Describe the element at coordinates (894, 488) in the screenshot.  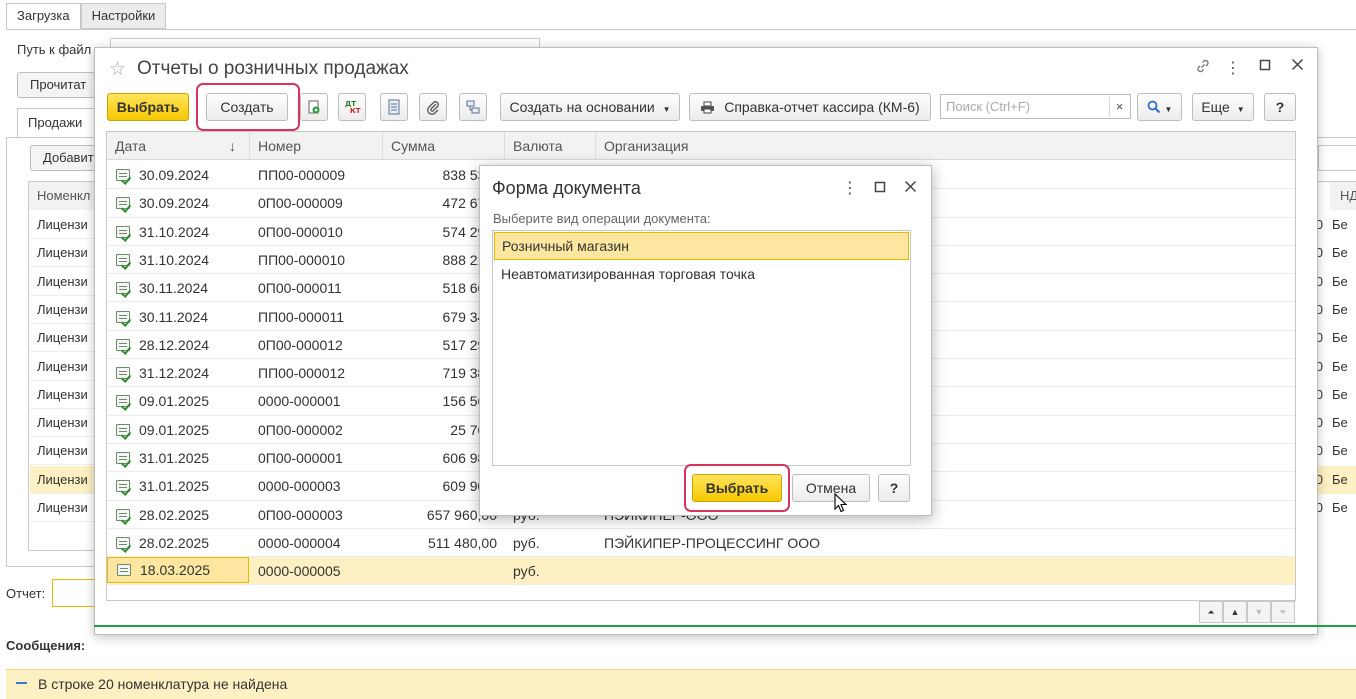
I see `dialog-help-button: ?` at that location.